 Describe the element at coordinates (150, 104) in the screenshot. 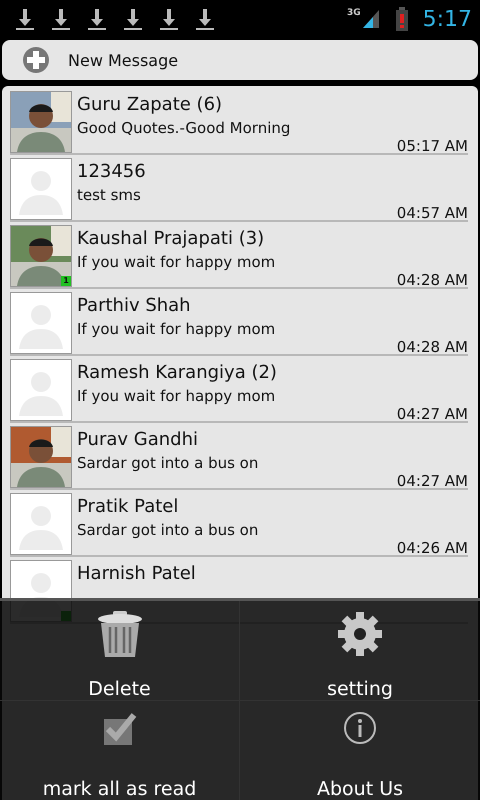

I see `contact-name: Guru Zapate (6)` at that location.